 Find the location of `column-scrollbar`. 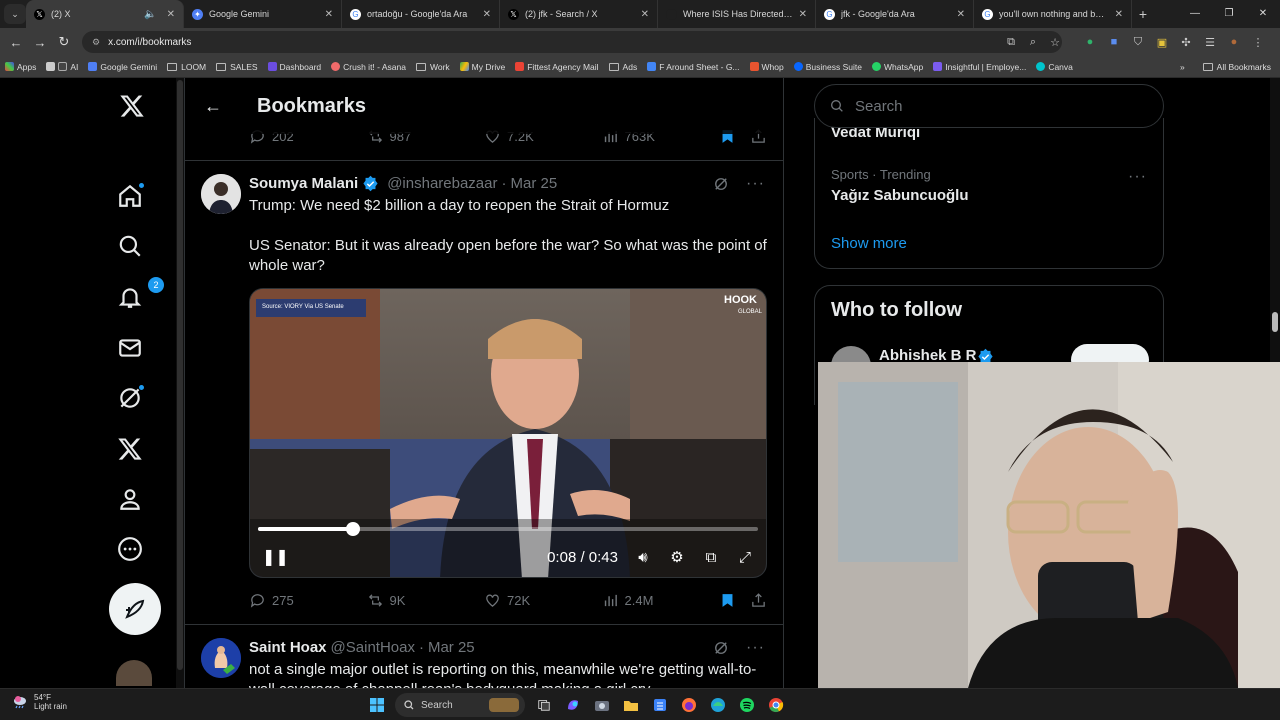

column-scrollbar is located at coordinates (180, 383).